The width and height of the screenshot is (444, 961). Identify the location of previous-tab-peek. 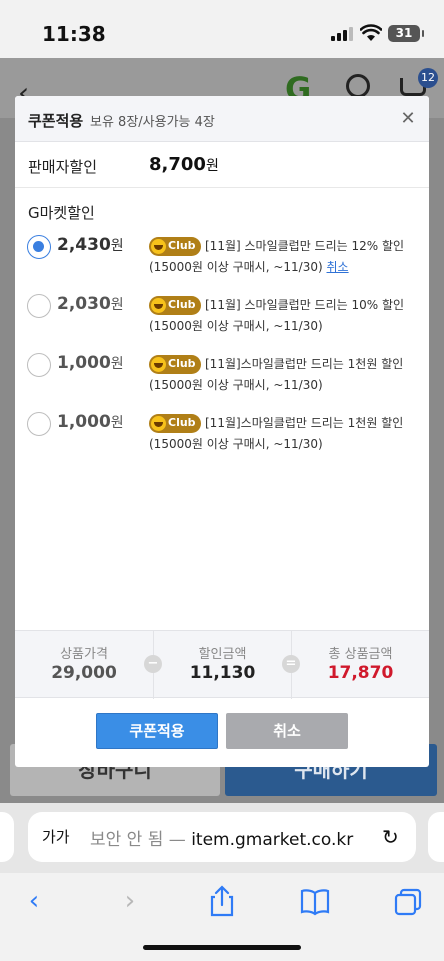
(7, 837).